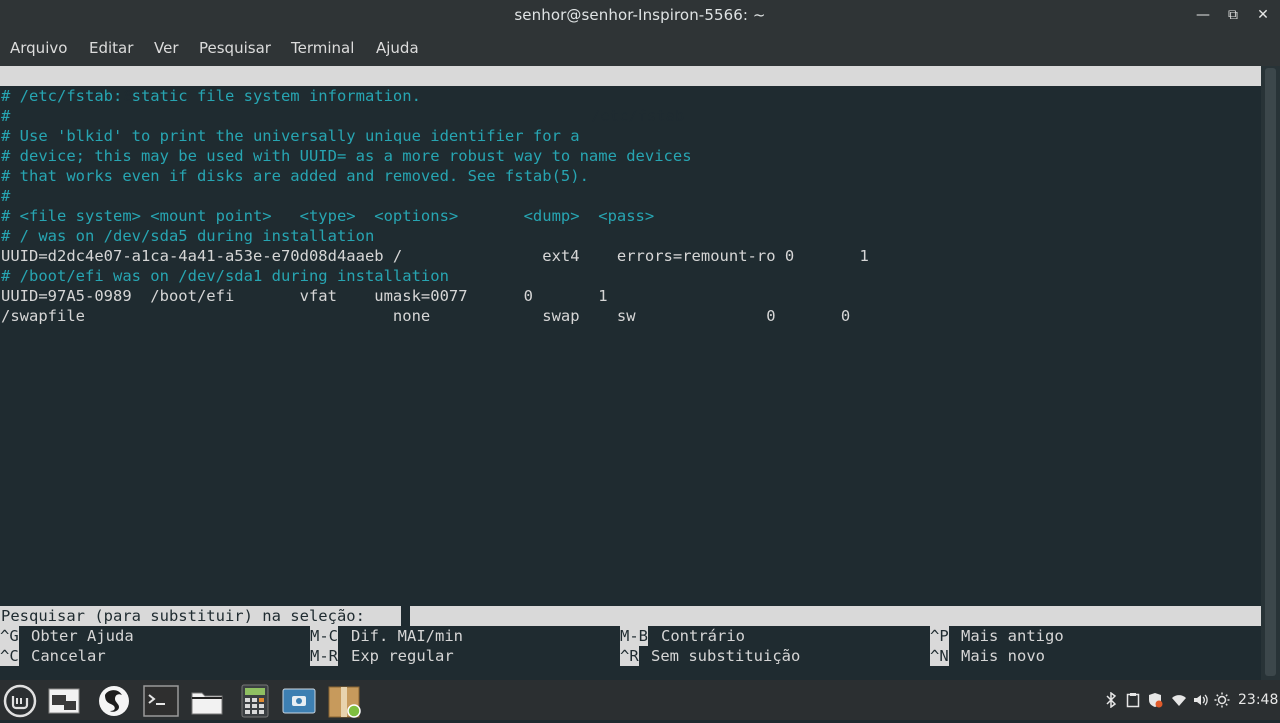  I want to click on volume-icon, so click(1200, 700).